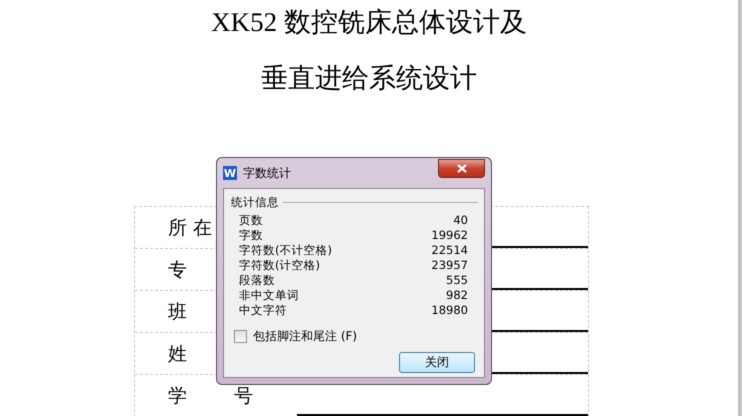  Describe the element at coordinates (457, 280) in the screenshot. I see `stat-value: 555` at that location.